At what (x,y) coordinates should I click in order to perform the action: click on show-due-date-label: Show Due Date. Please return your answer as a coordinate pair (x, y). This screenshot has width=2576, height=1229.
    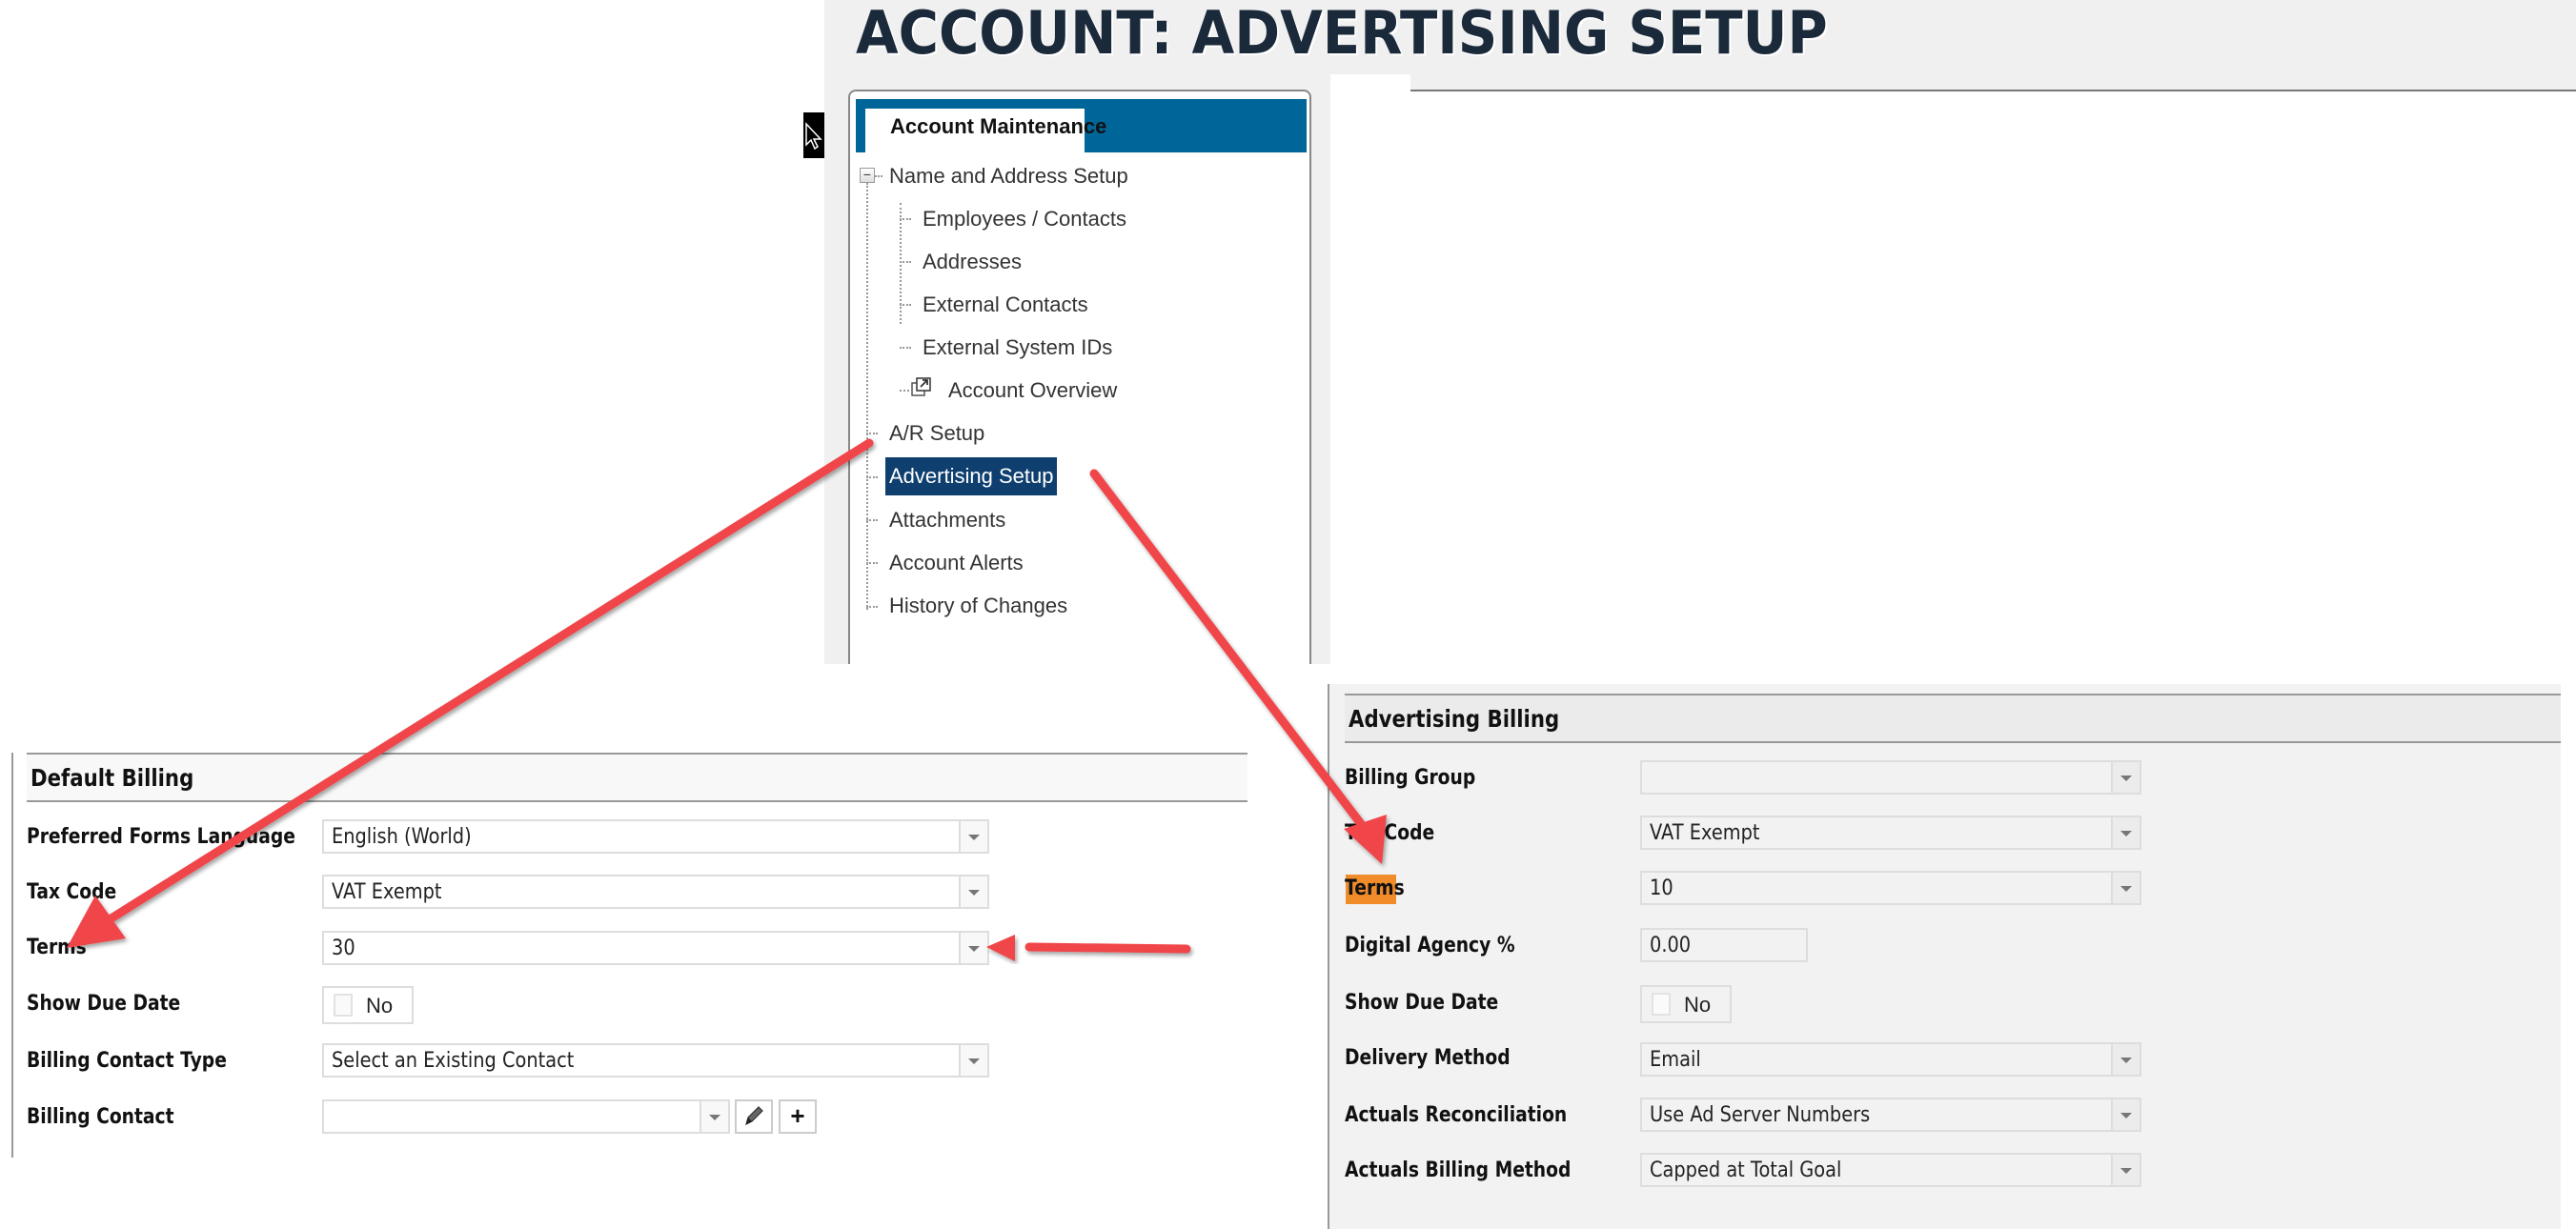
    Looking at the image, I should click on (104, 1004).